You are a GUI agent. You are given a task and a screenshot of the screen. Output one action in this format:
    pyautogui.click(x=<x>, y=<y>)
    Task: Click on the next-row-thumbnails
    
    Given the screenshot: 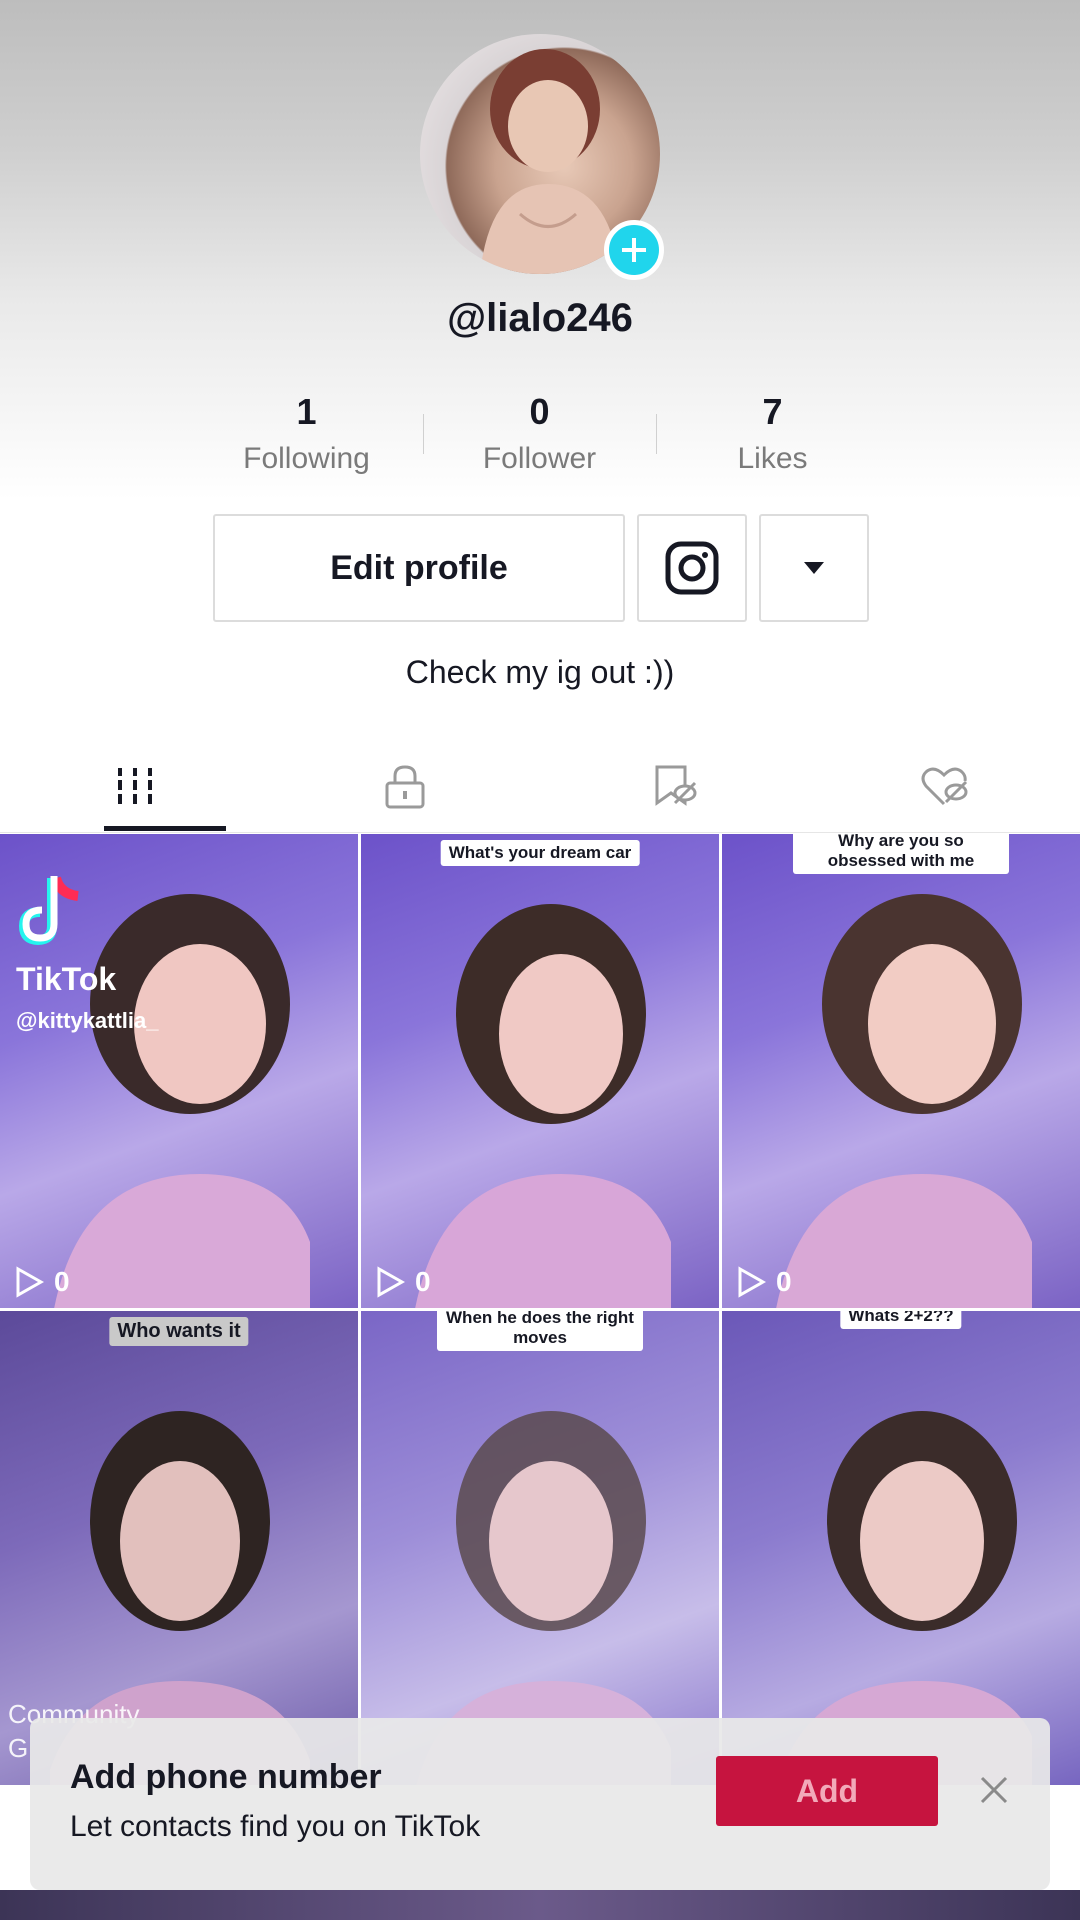 What is the action you would take?
    pyautogui.click(x=540, y=1905)
    